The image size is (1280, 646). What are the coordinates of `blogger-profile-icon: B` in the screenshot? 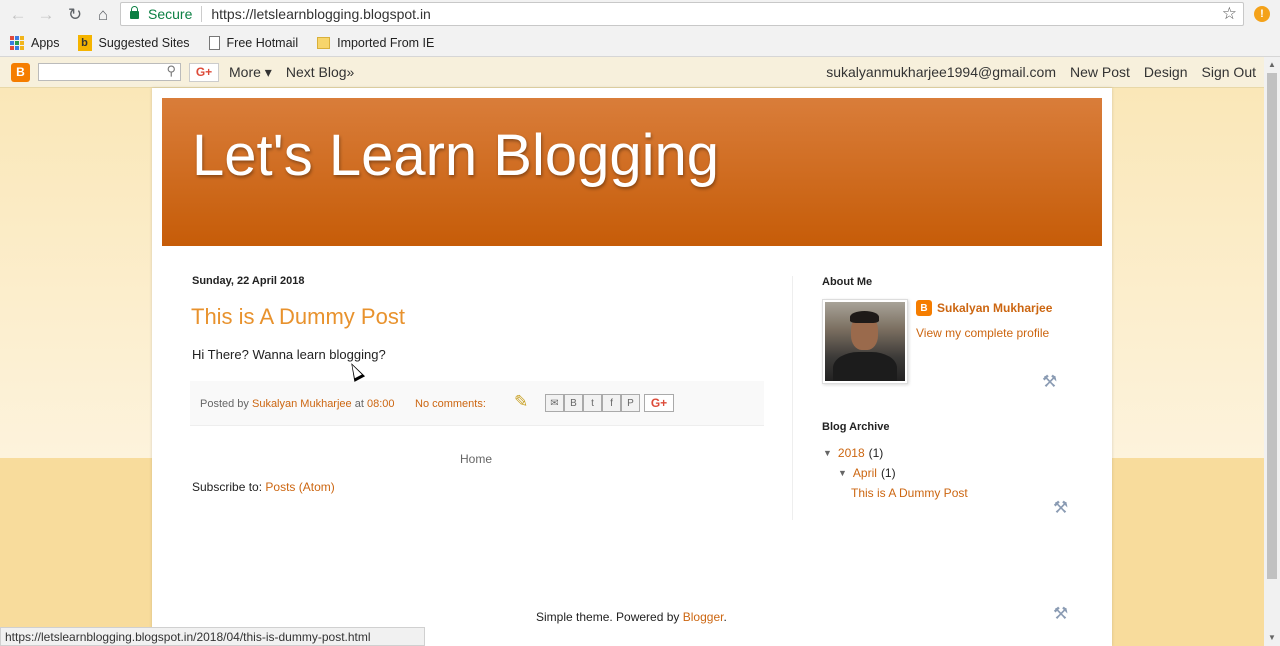 It's located at (924, 308).